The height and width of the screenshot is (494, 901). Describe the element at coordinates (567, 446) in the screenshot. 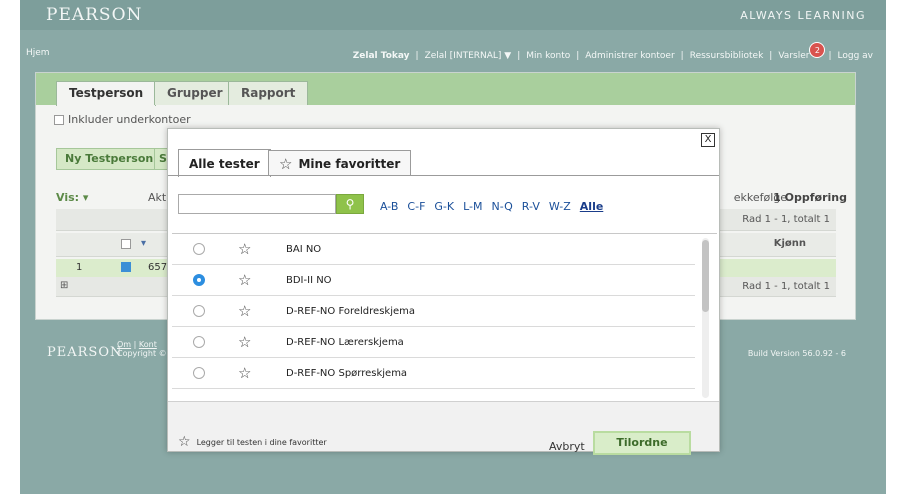

I see `cancel-button: Avbryt` at that location.